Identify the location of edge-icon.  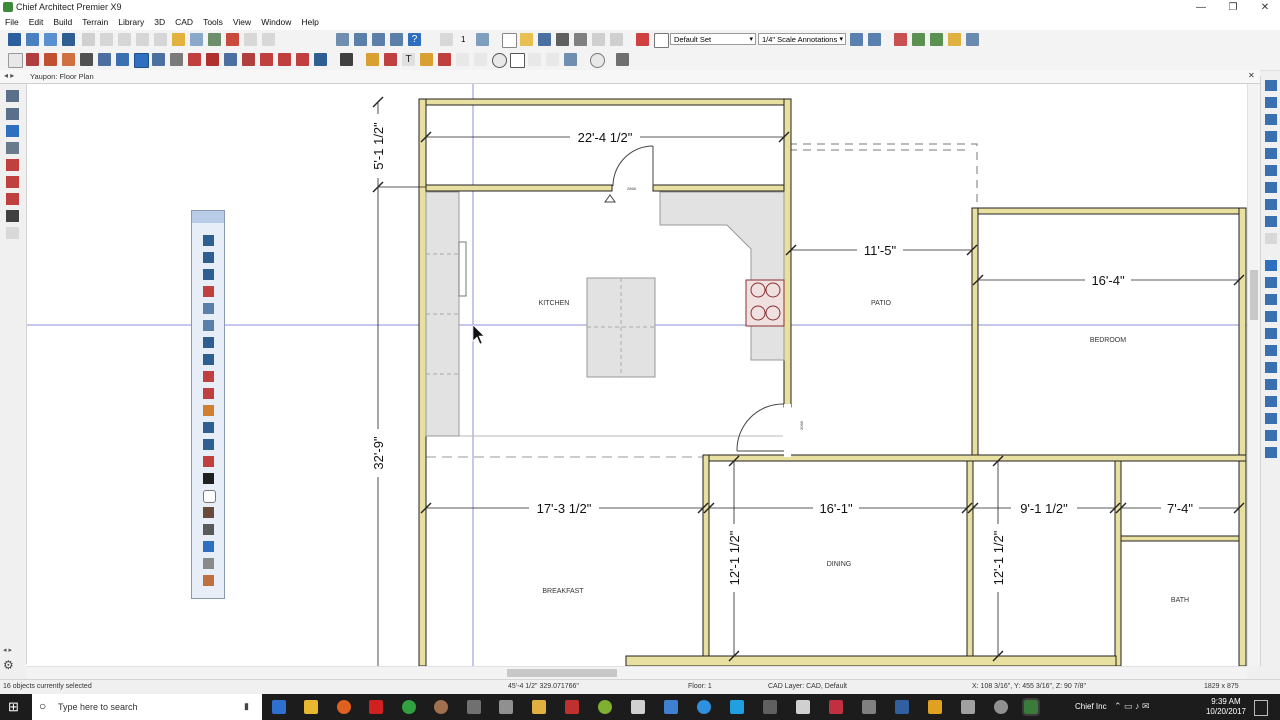
(279, 707).